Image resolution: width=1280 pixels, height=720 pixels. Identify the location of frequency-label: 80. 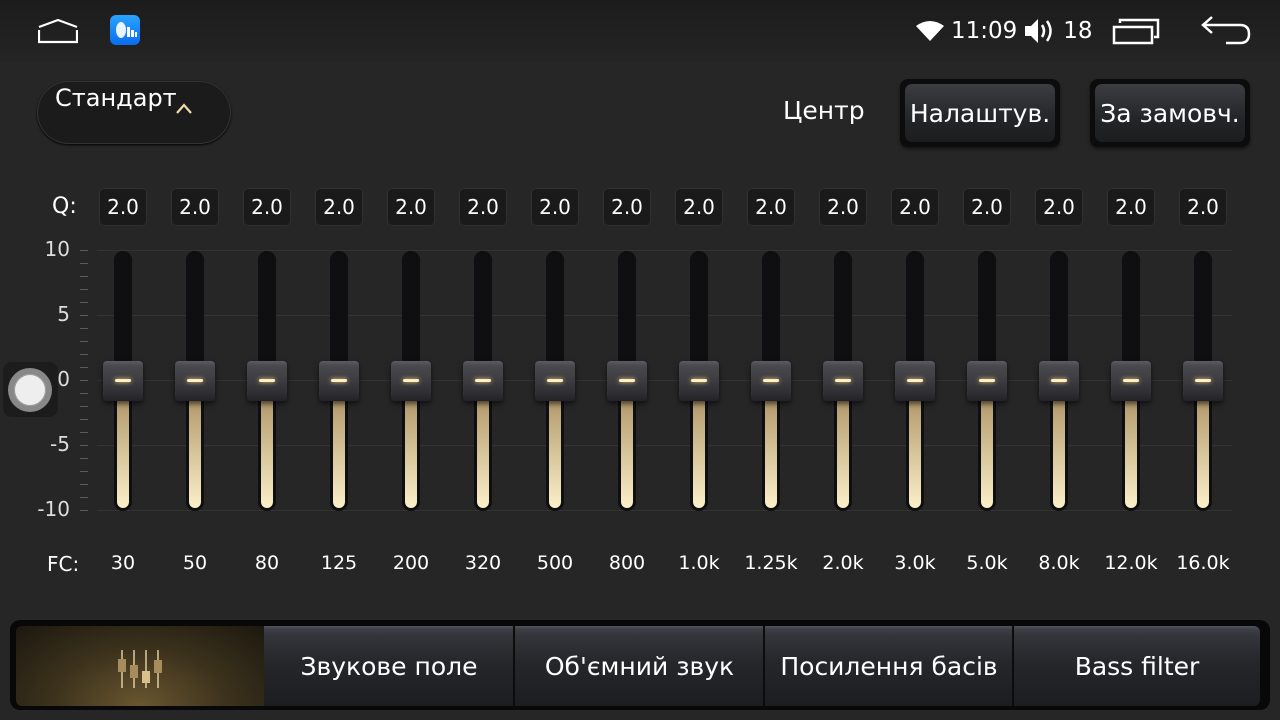
(267, 563).